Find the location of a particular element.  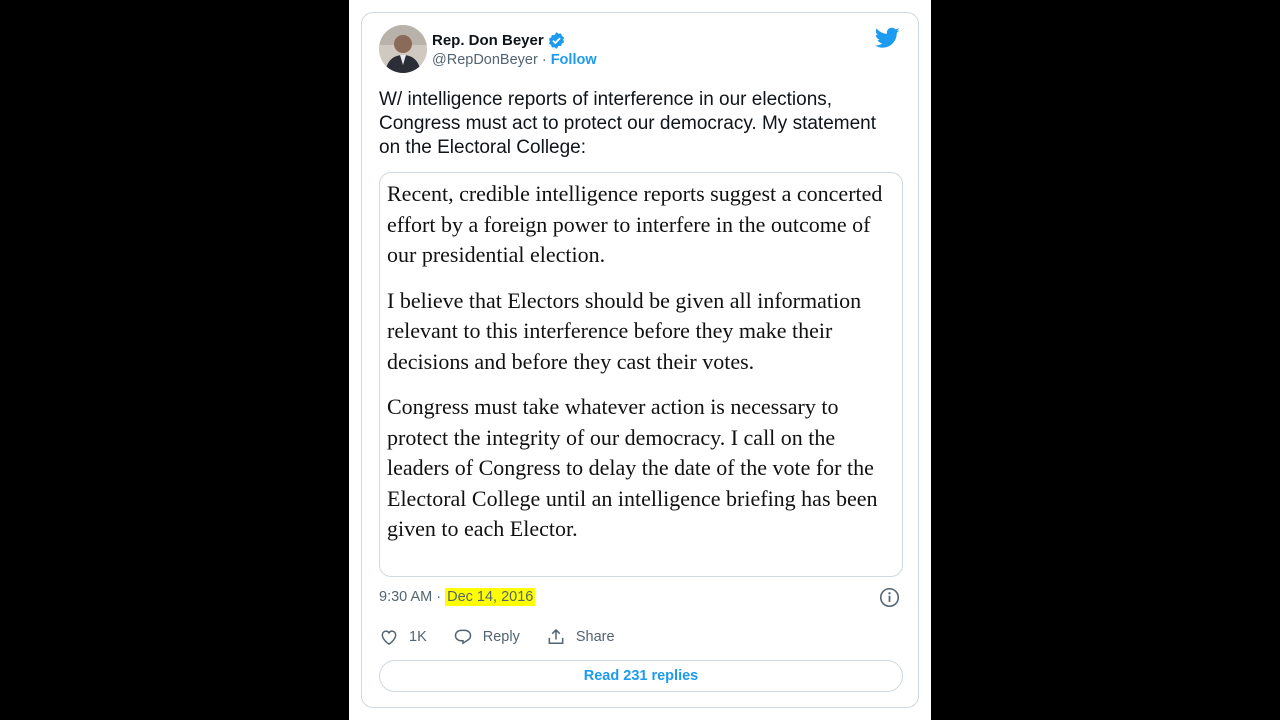

share-icon is located at coordinates (556, 636).